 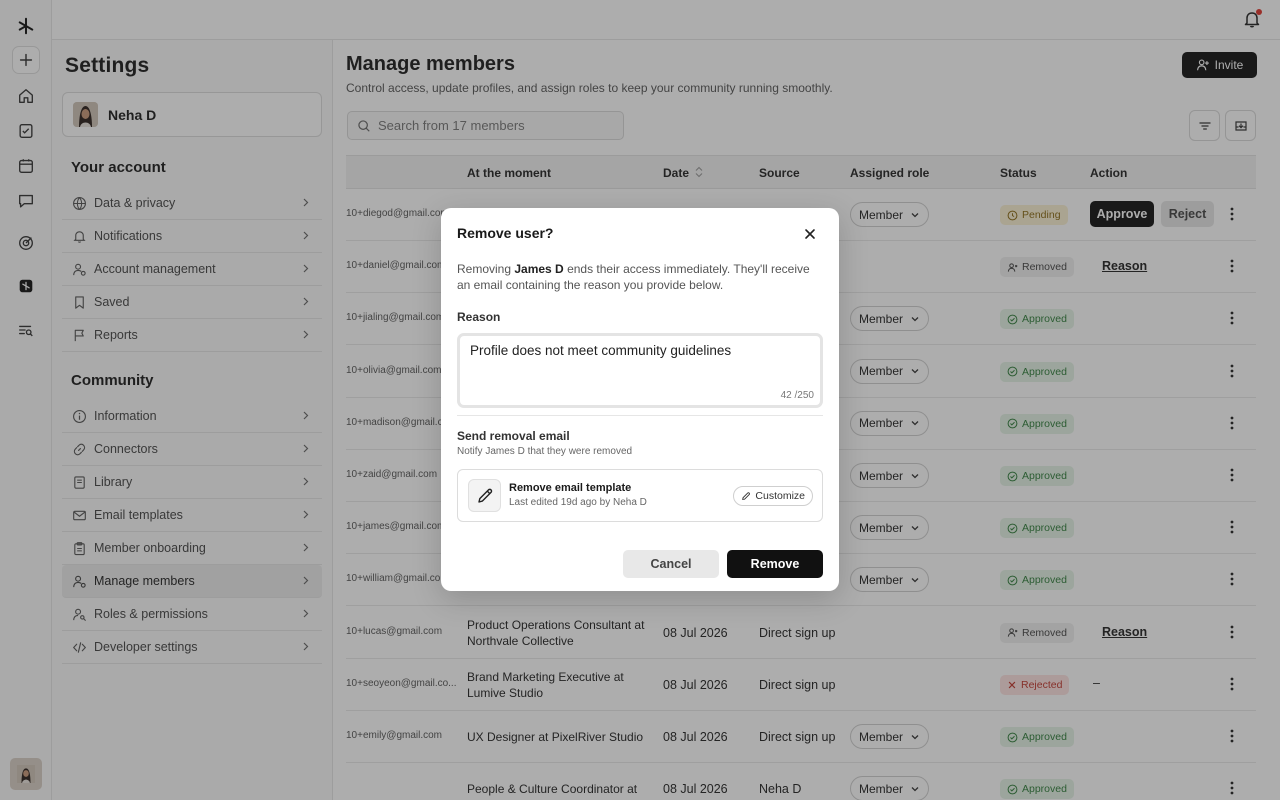 What do you see at coordinates (780, 496) in the screenshot?
I see `customize-label: Customize` at bounding box center [780, 496].